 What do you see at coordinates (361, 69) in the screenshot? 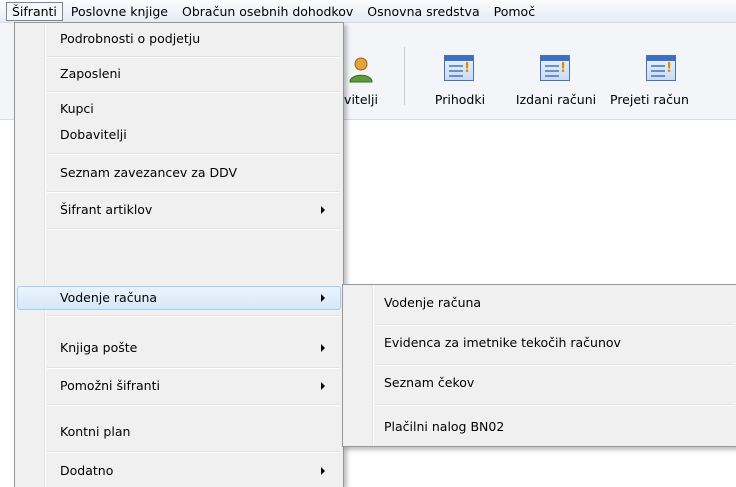
I see `person-icon` at bounding box center [361, 69].